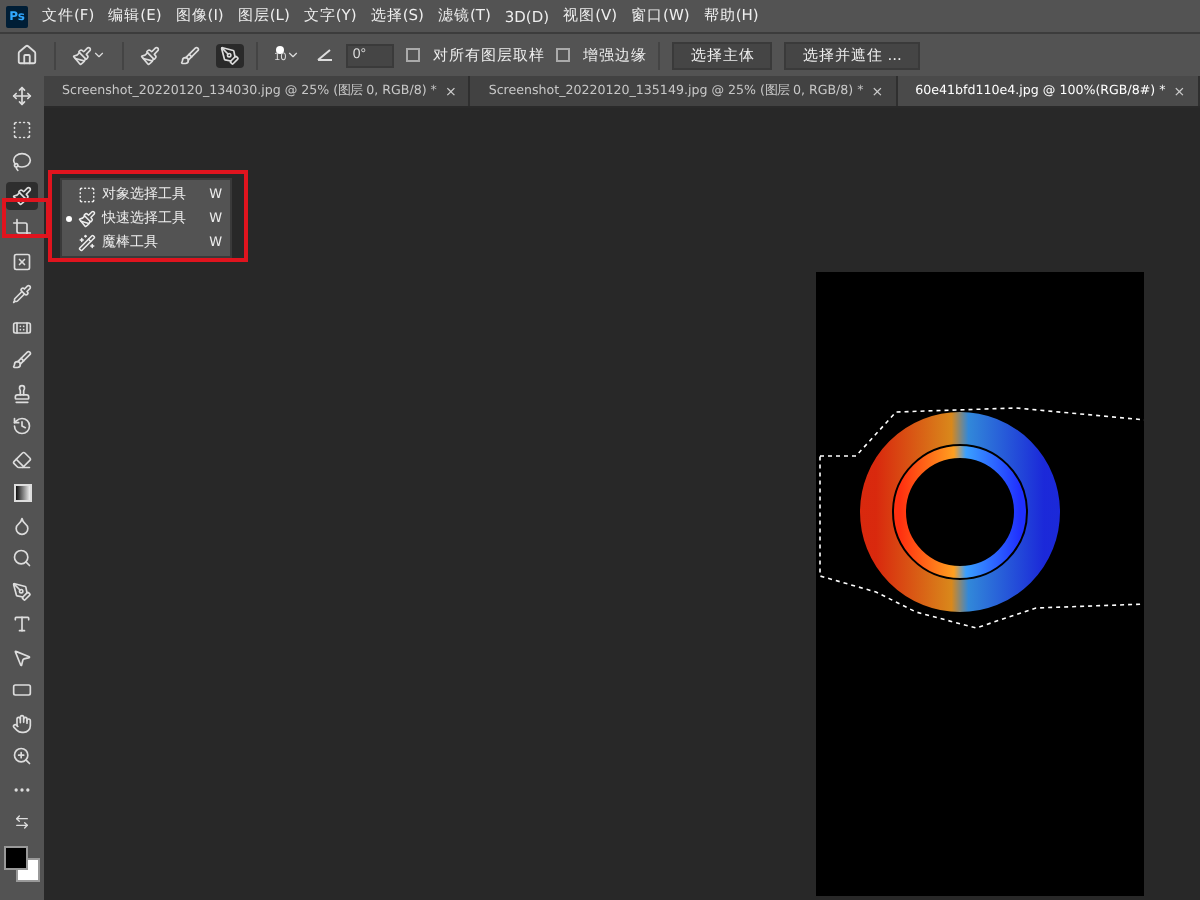 The image size is (1200, 900). I want to click on object-tool-icon, so click(87, 194).